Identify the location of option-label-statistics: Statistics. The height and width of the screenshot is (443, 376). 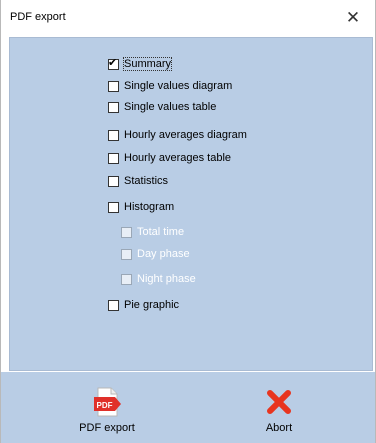
(146, 181).